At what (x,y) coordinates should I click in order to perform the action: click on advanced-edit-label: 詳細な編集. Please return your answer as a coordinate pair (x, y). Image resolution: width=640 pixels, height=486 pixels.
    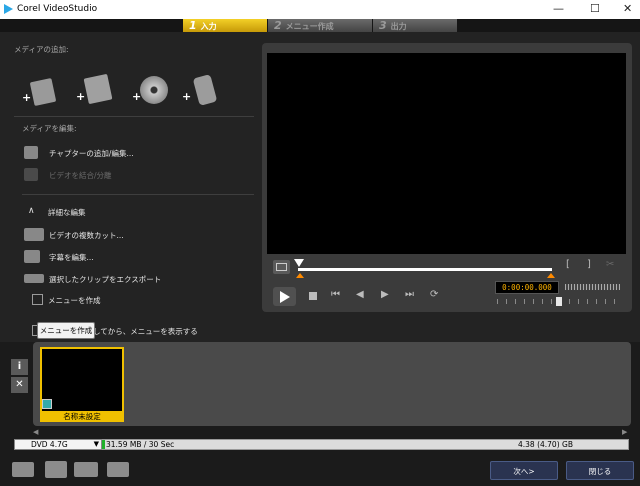
    Looking at the image, I should click on (67, 212).